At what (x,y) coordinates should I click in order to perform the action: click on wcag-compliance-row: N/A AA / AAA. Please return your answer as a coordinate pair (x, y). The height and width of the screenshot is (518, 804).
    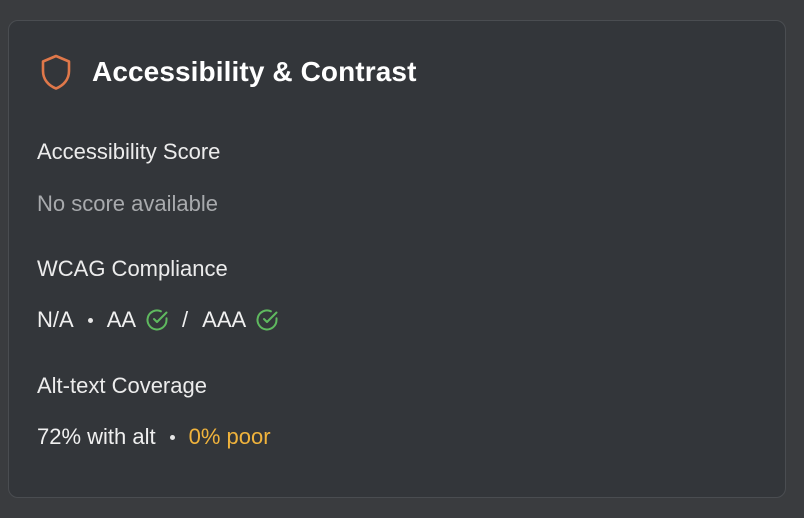
    Looking at the image, I should click on (158, 320).